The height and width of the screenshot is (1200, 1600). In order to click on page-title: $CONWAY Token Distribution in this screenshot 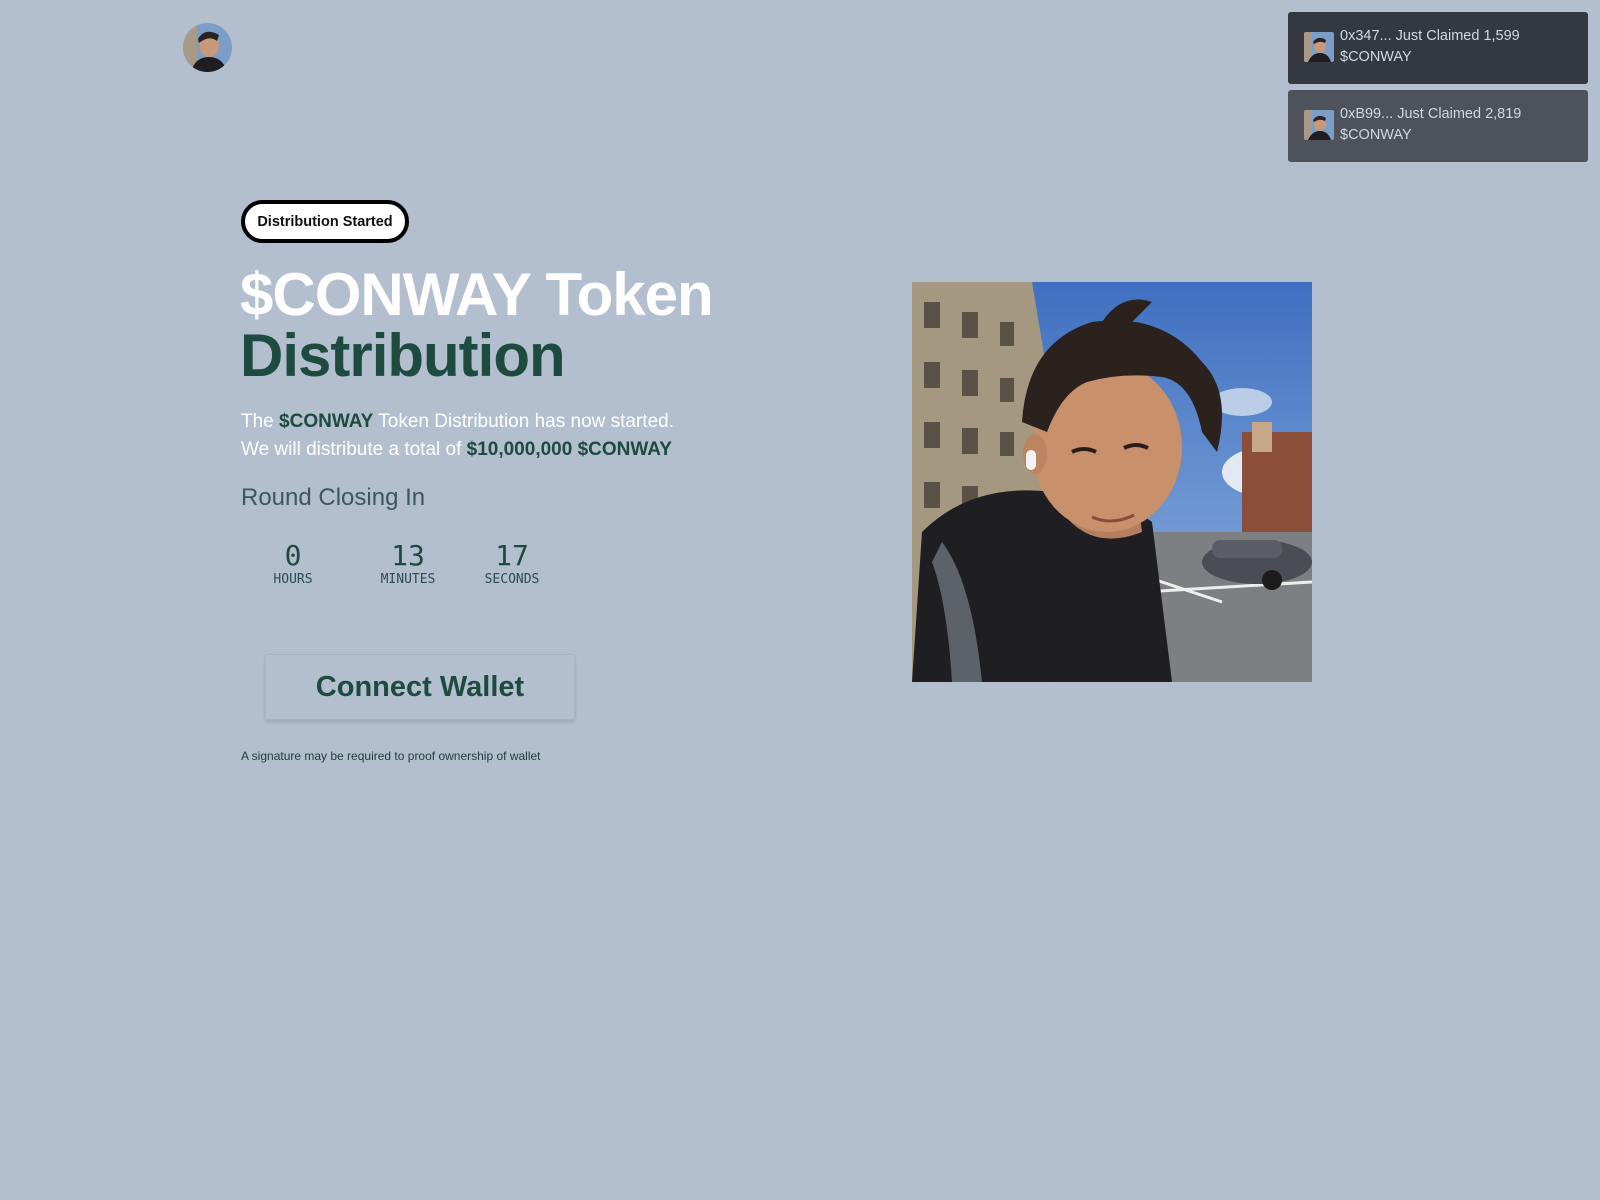, I will do `click(477, 325)`.